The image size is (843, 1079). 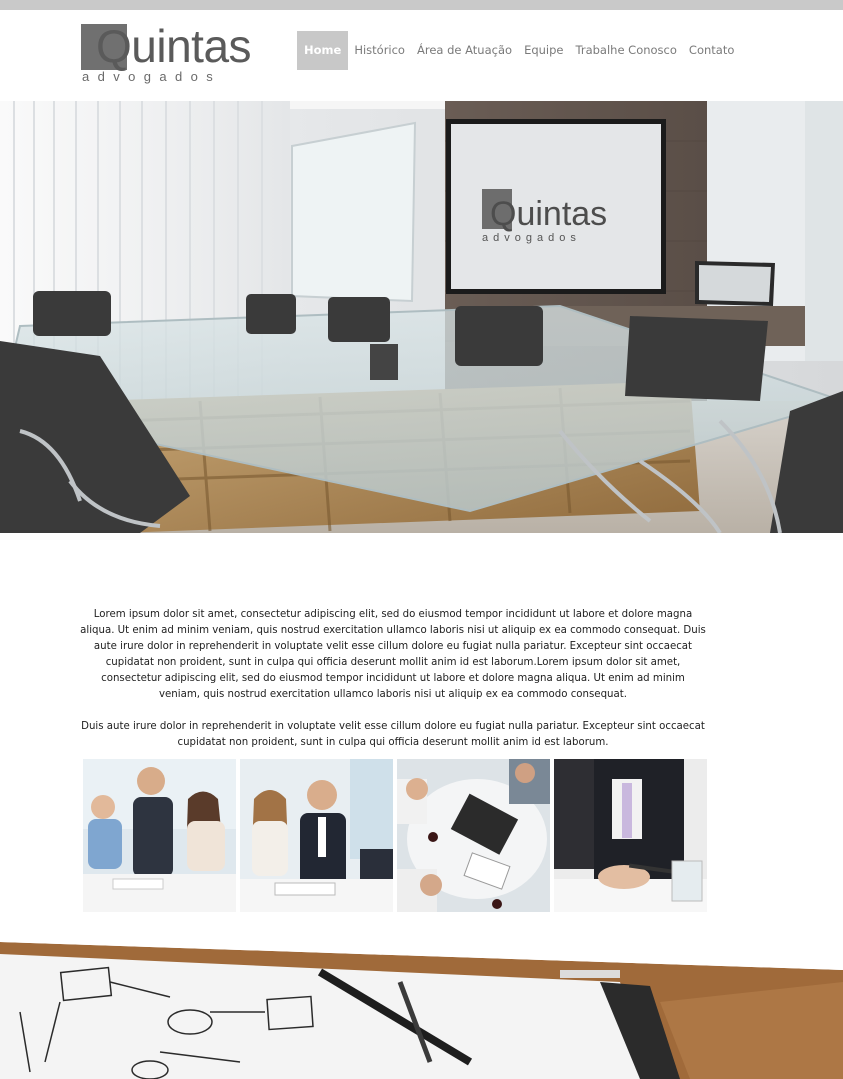 What do you see at coordinates (473, 835) in the screenshot?
I see `gallery-photo-laptop-table` at bounding box center [473, 835].